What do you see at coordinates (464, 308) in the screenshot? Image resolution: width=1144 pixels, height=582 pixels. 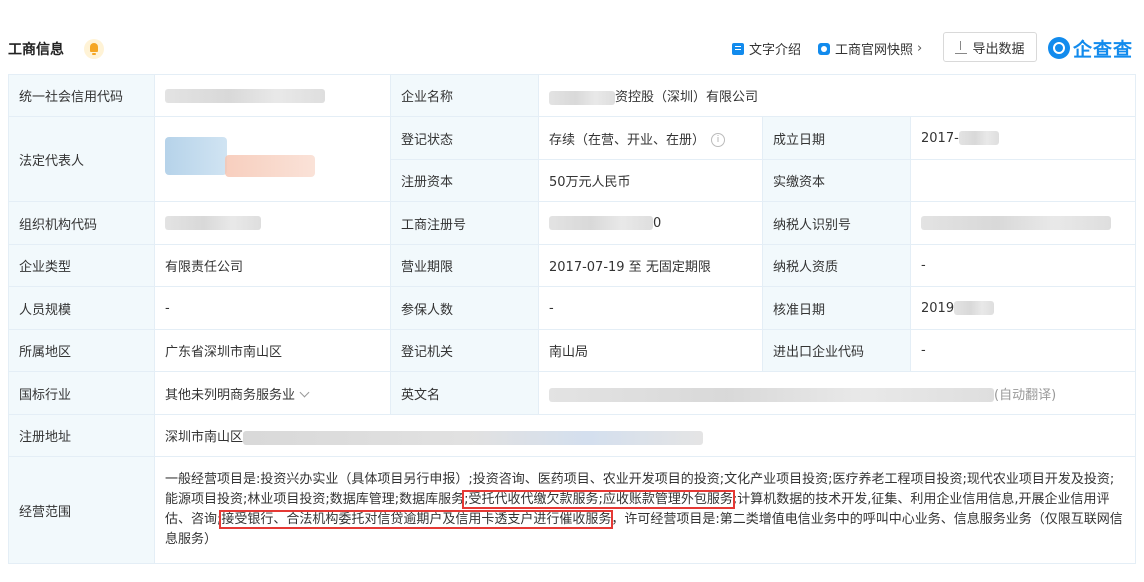 I see `insured-label: 参保人数` at bounding box center [464, 308].